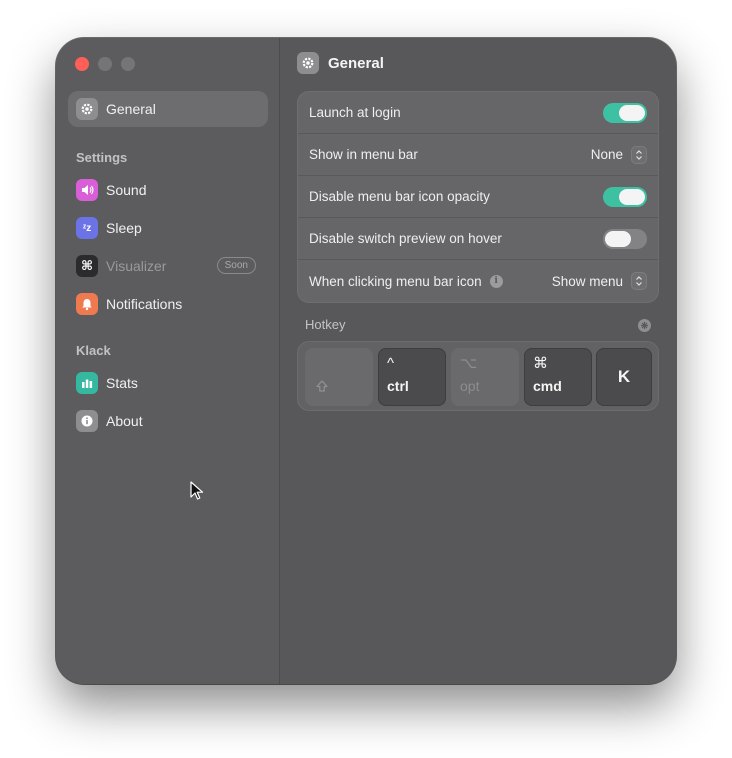  I want to click on sidebar-item-notifications: Notifications, so click(168, 304).